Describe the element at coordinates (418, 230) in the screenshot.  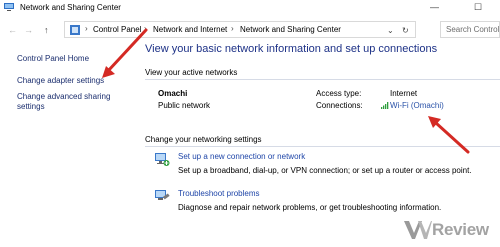
I see `vn-logo-icon` at that location.